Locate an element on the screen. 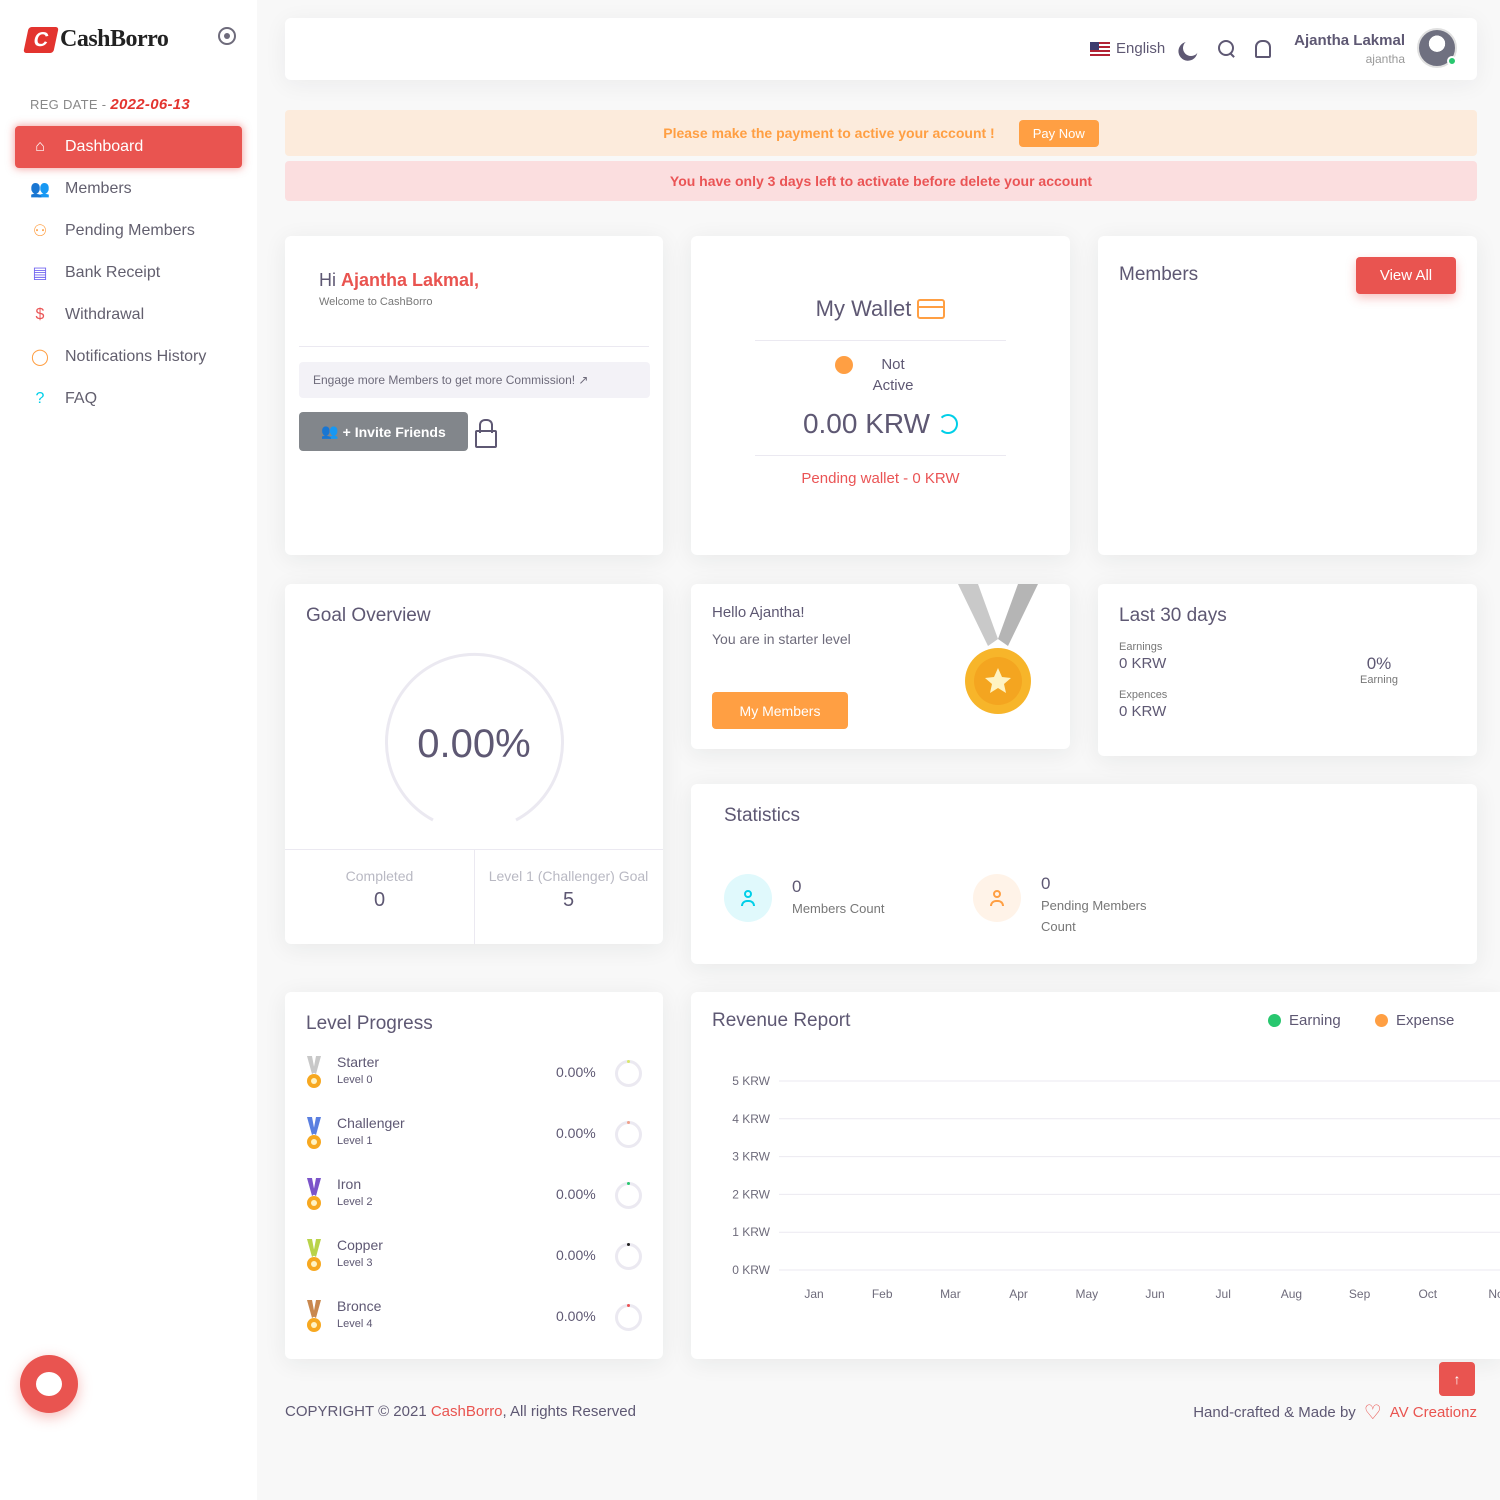 This screenshot has height=1500, width=1500. chart-x-tick-label: Jun is located at coordinates (1154, 1294).